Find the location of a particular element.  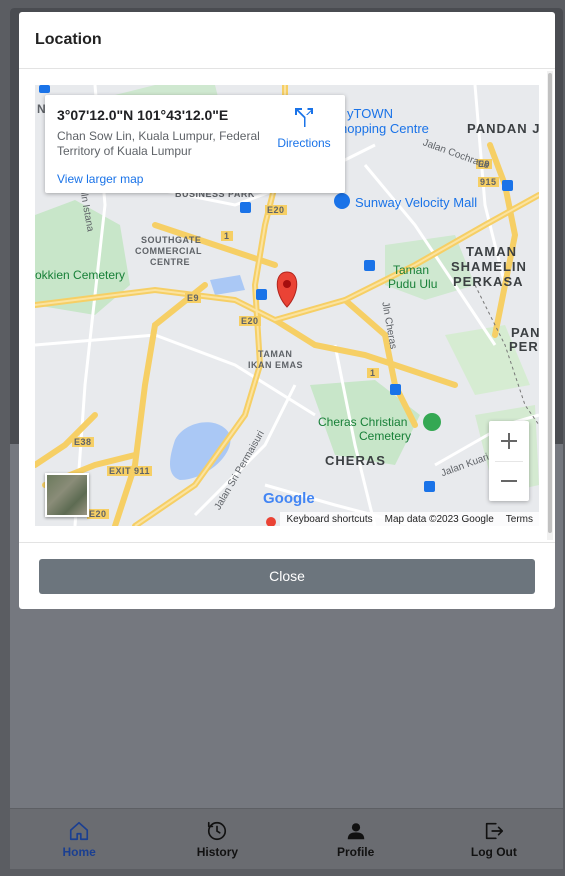

modal-footer: Close is located at coordinates (287, 576).